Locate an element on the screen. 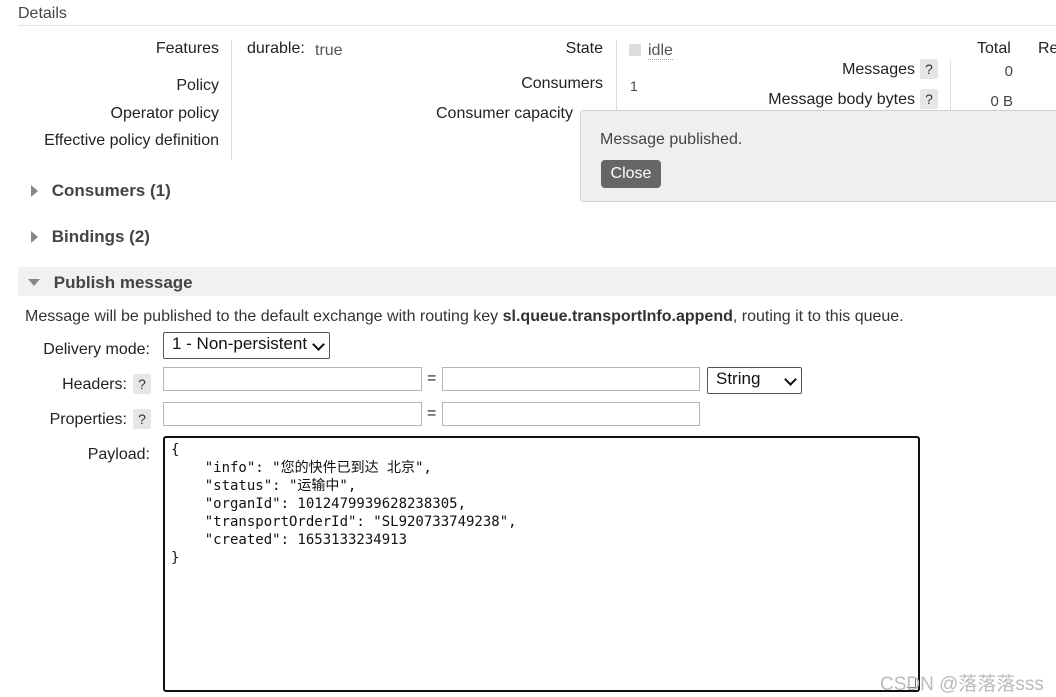 This screenshot has height=697, width=1056. payload-line: "info": "您的快件已到达 北京", is located at coordinates (301, 468).